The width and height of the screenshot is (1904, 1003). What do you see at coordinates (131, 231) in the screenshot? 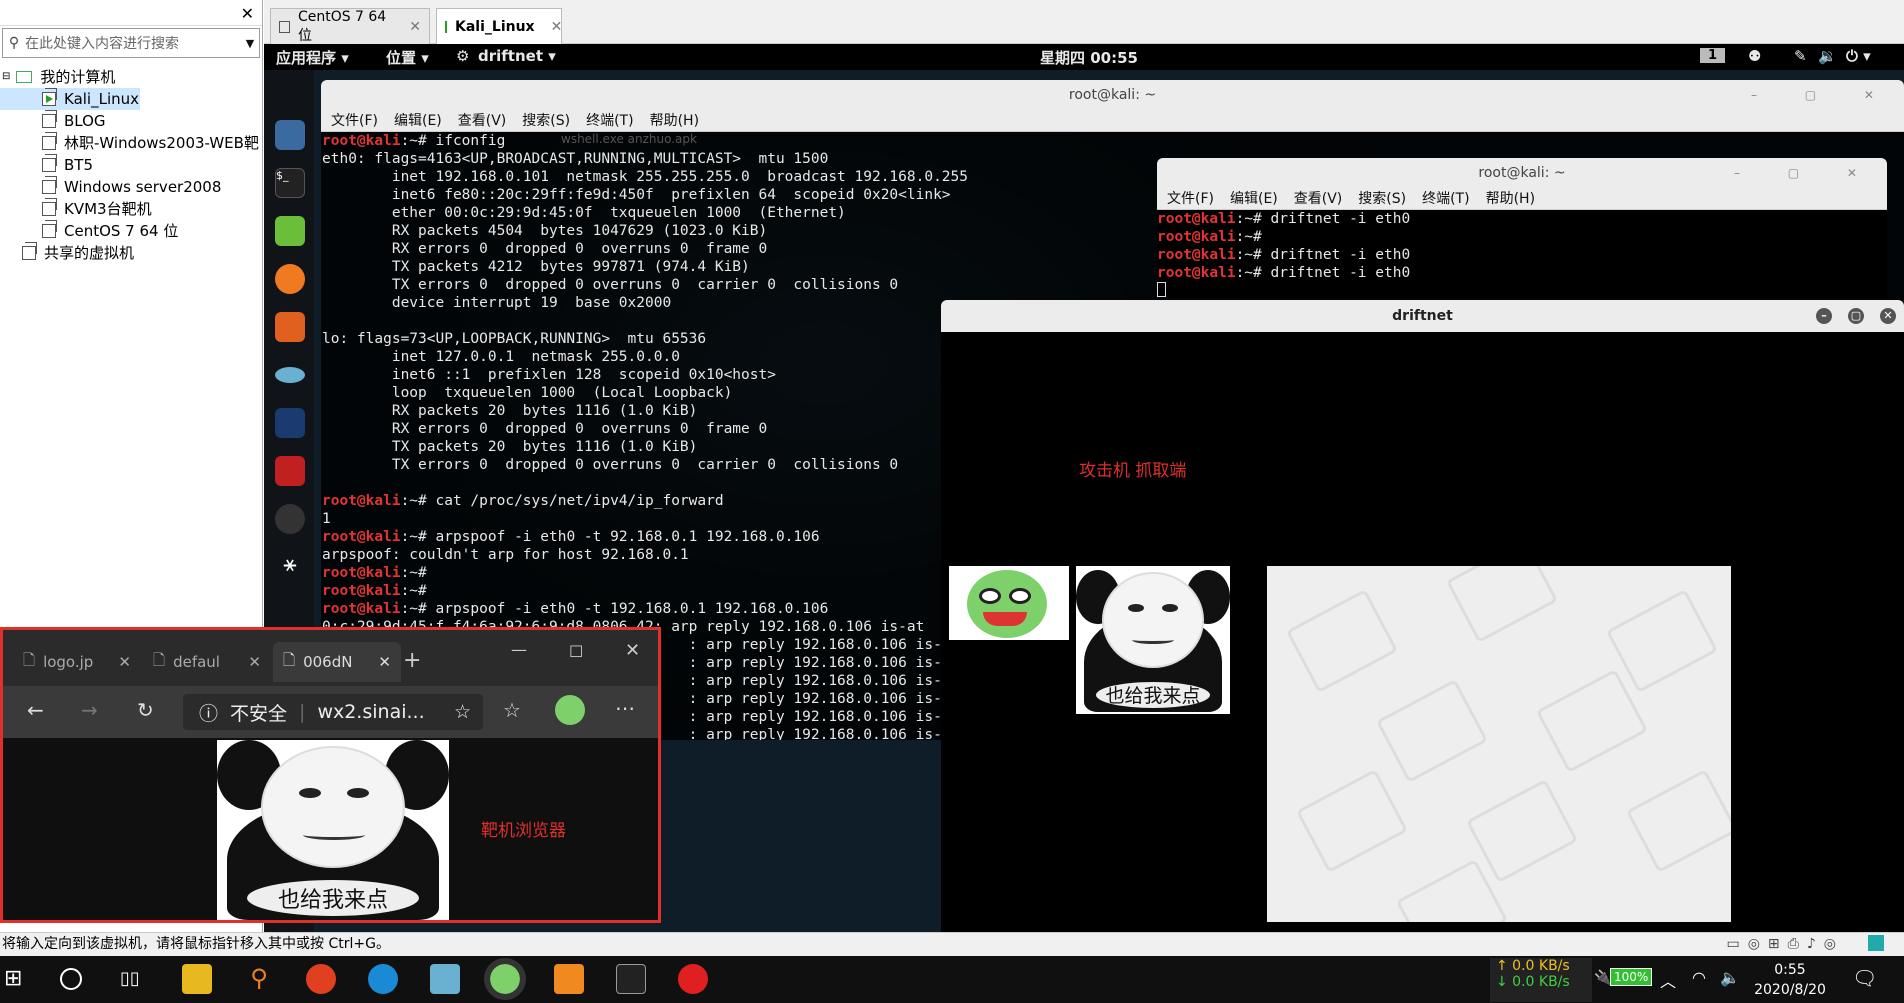
I see `tree-vm-centos: CentOS 7 64 位` at bounding box center [131, 231].